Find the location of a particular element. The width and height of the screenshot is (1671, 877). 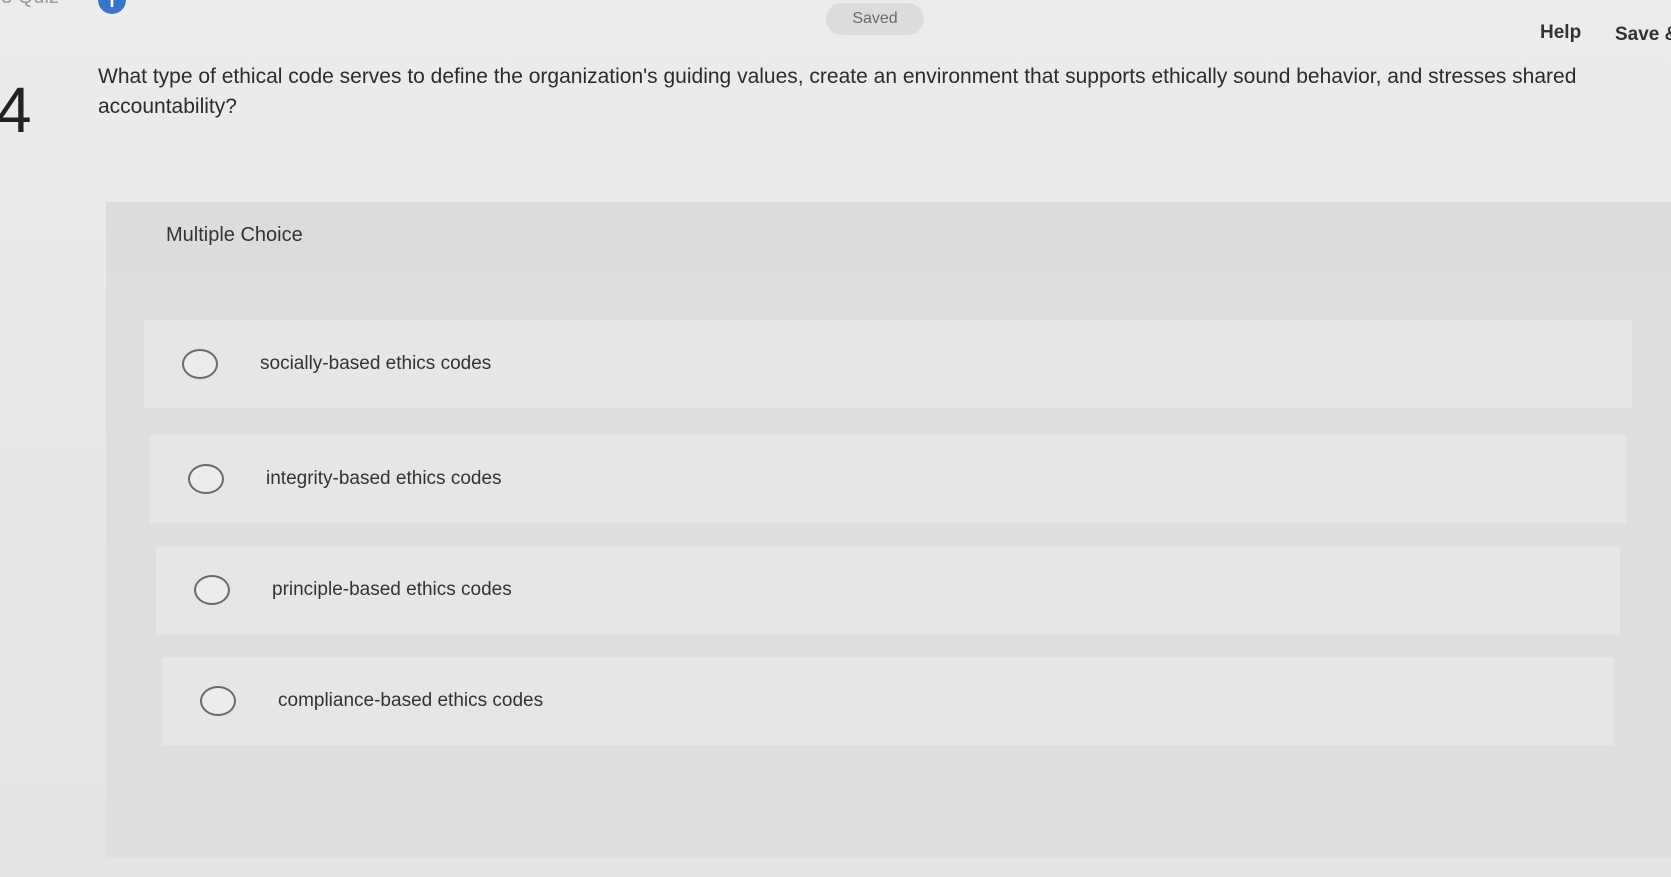

info-icon: i is located at coordinates (112, 7).